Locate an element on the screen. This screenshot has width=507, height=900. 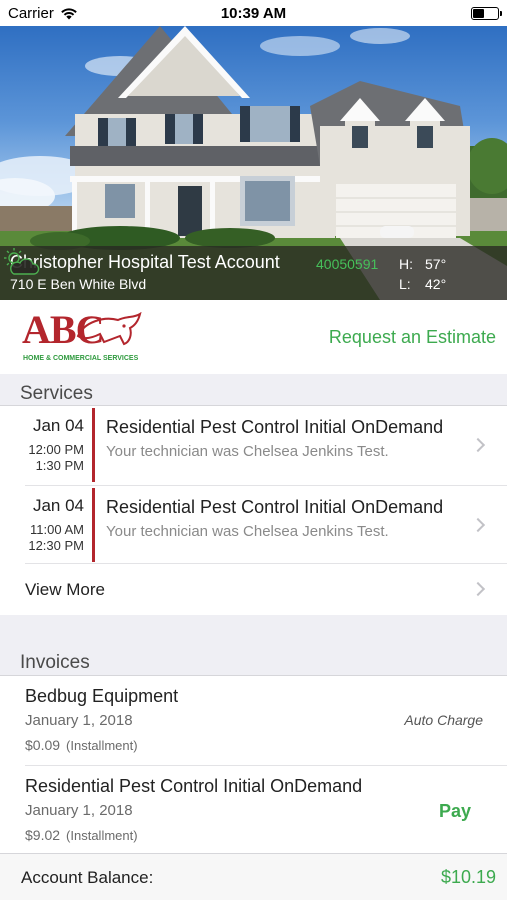
request-estimate-link: Request an Estimate is located at coordinates (412, 337).